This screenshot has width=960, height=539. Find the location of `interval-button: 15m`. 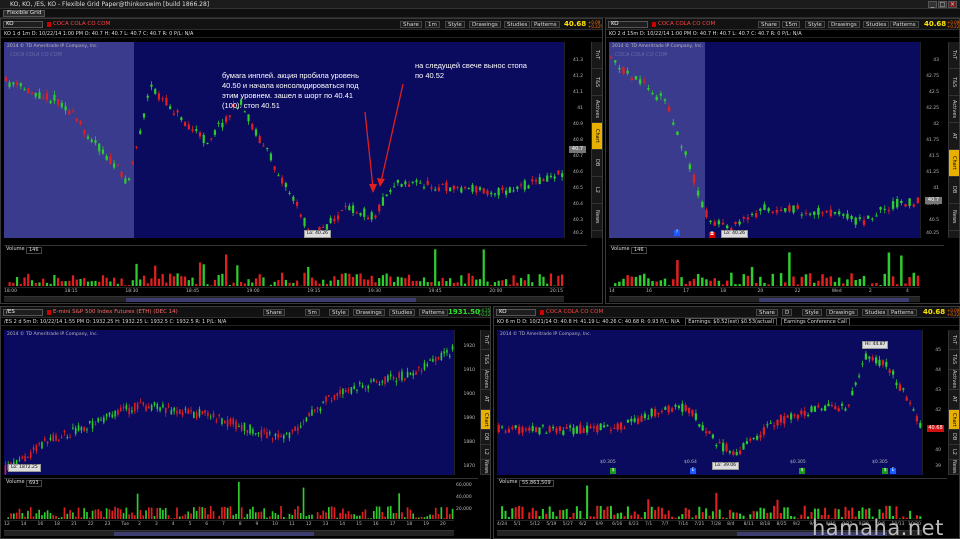

interval-button: 15m is located at coordinates (791, 24).